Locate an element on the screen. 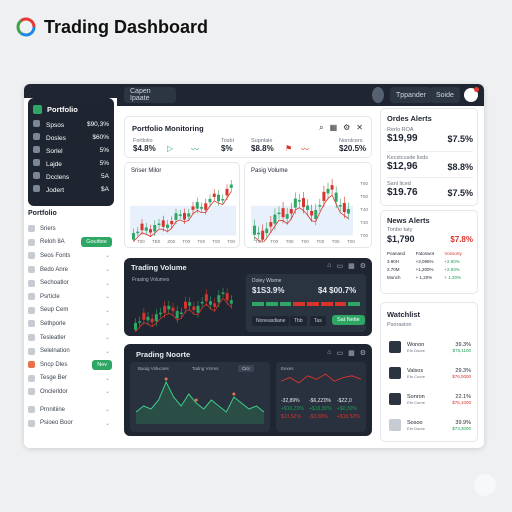 The image size is (512, 512). help-button is located at coordinates (485, 485).